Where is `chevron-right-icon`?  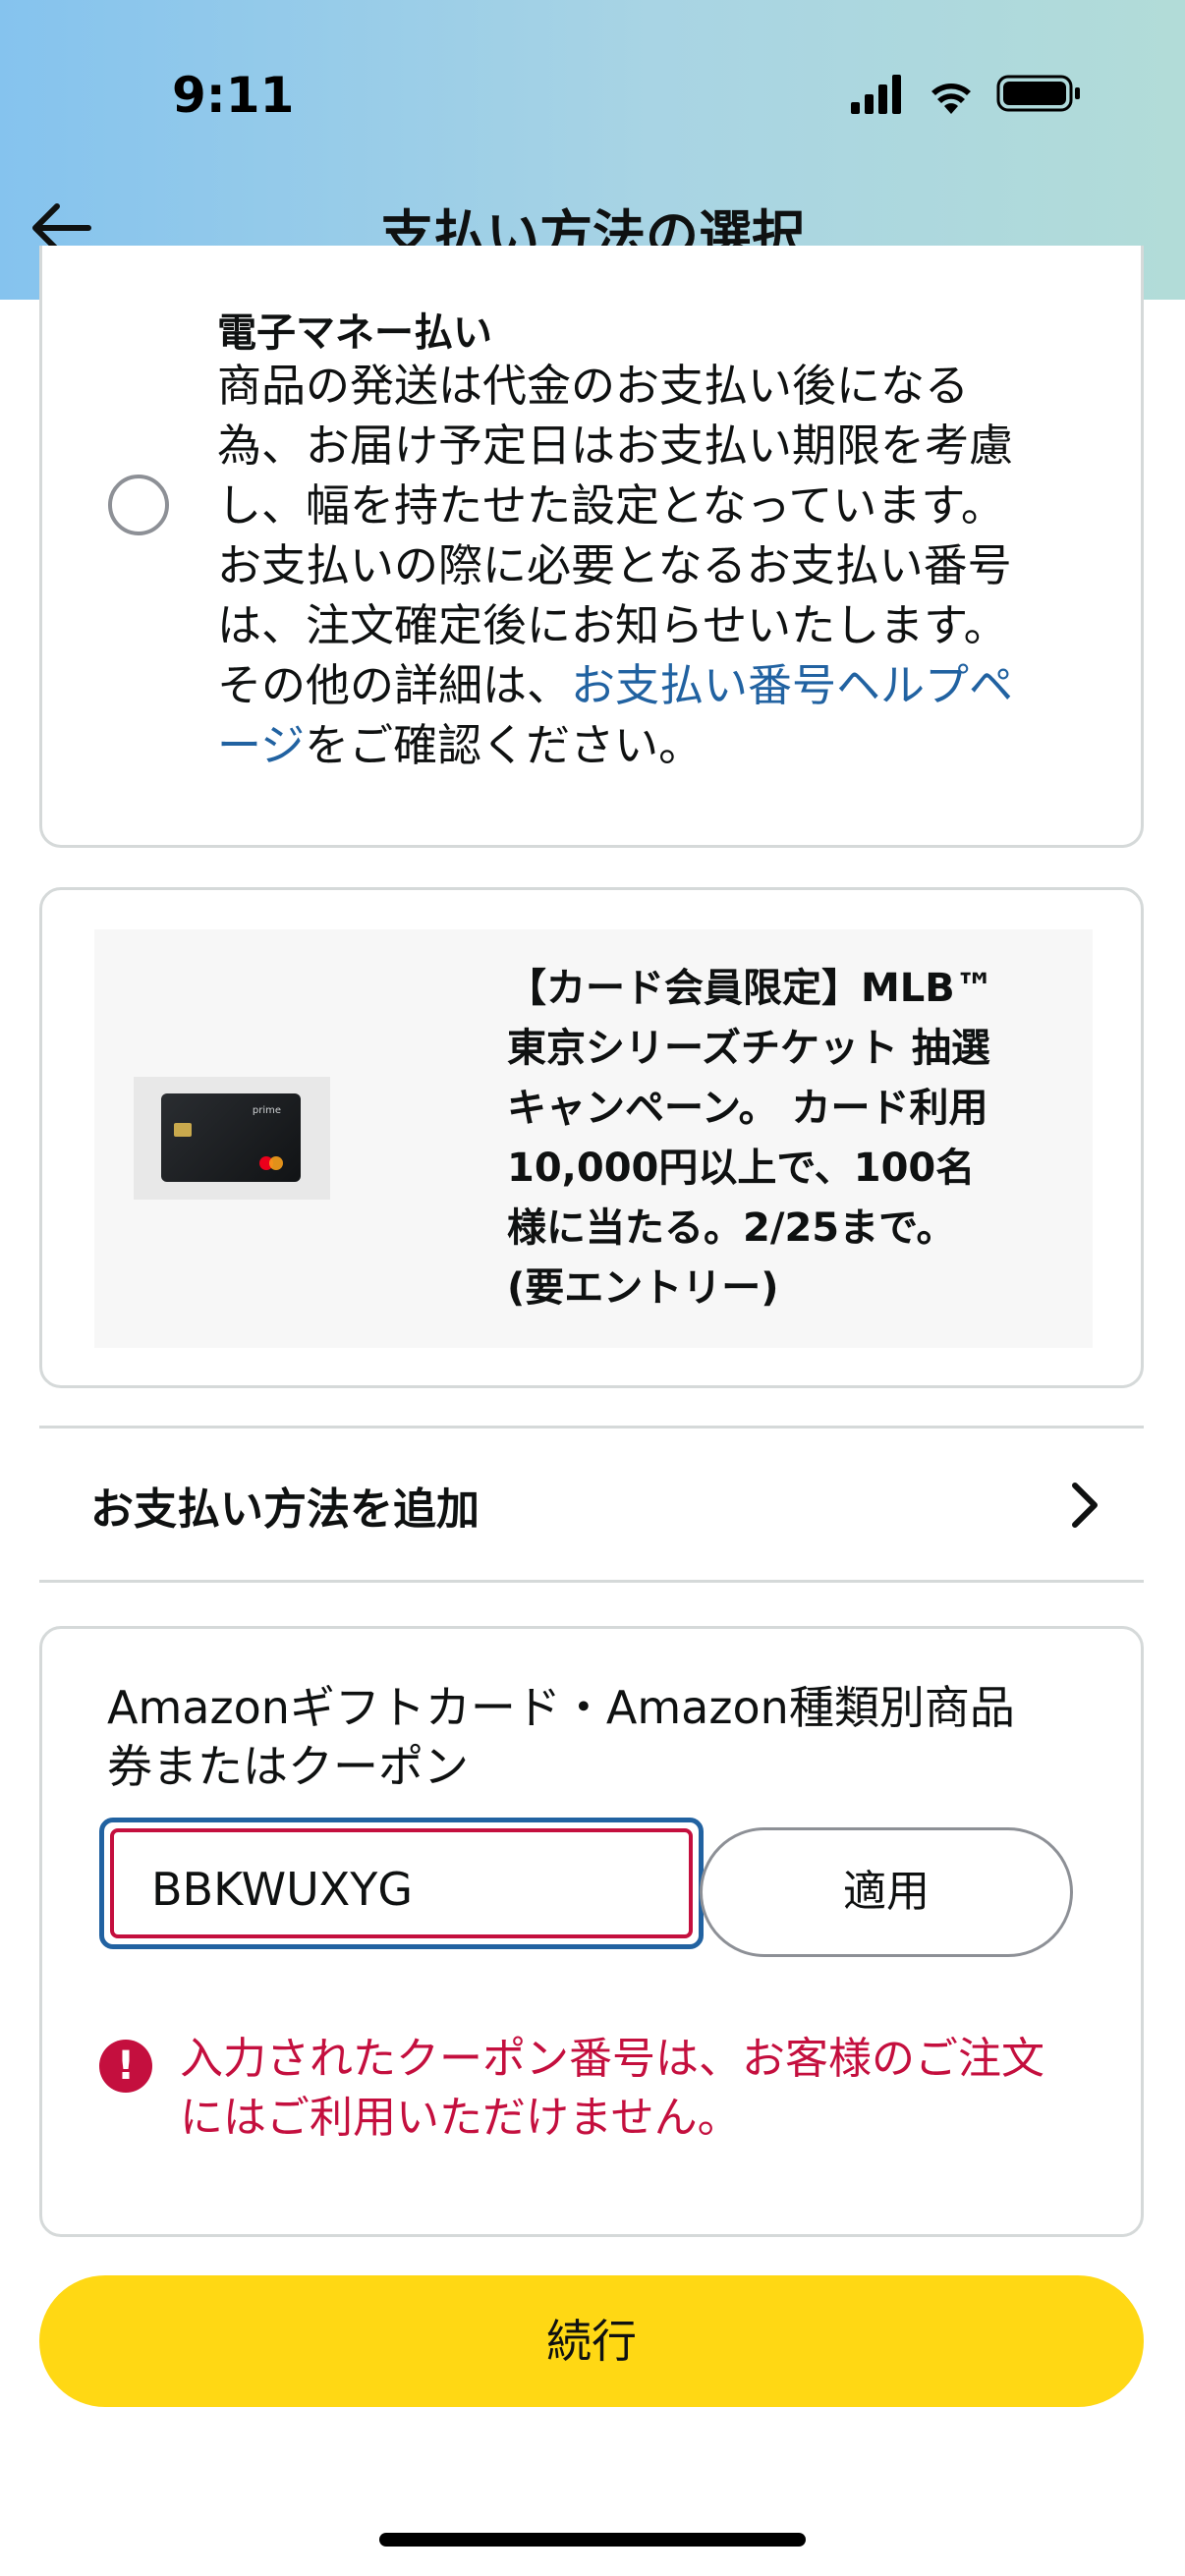
chevron-right-icon is located at coordinates (1085, 1505).